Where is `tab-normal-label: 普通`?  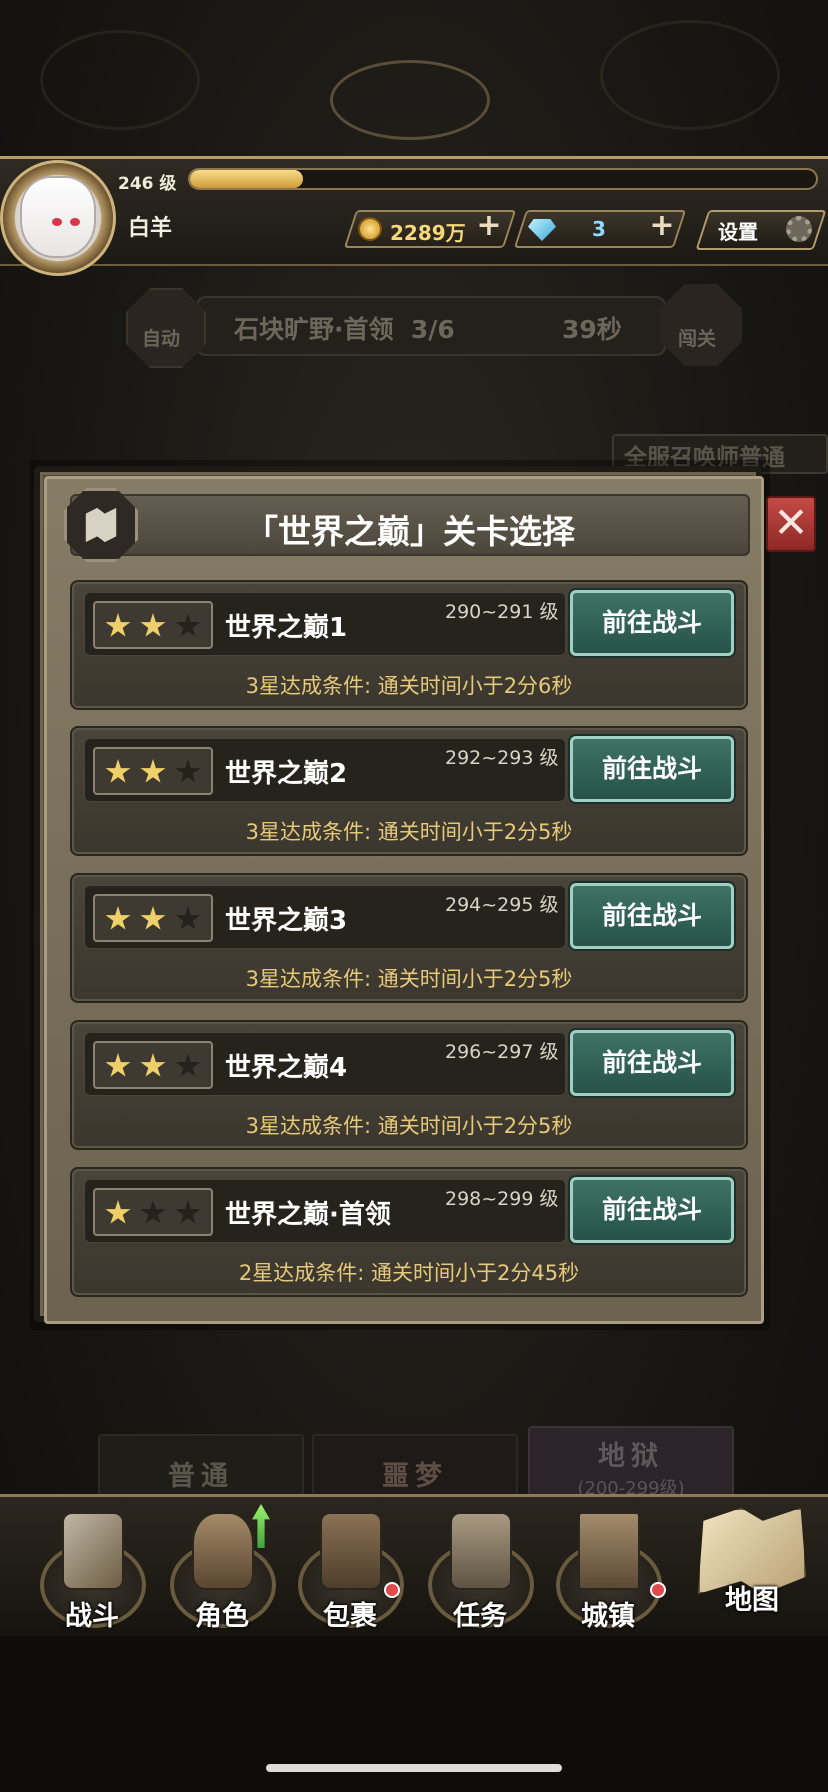 tab-normal-label: 普通 is located at coordinates (201, 1476).